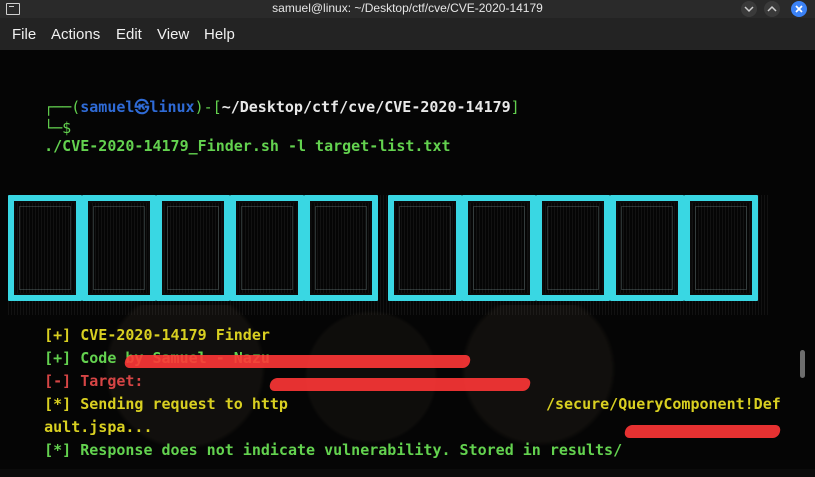 Image resolution: width=815 pixels, height=477 pixels. I want to click on menu-edit: Edit, so click(129, 34).